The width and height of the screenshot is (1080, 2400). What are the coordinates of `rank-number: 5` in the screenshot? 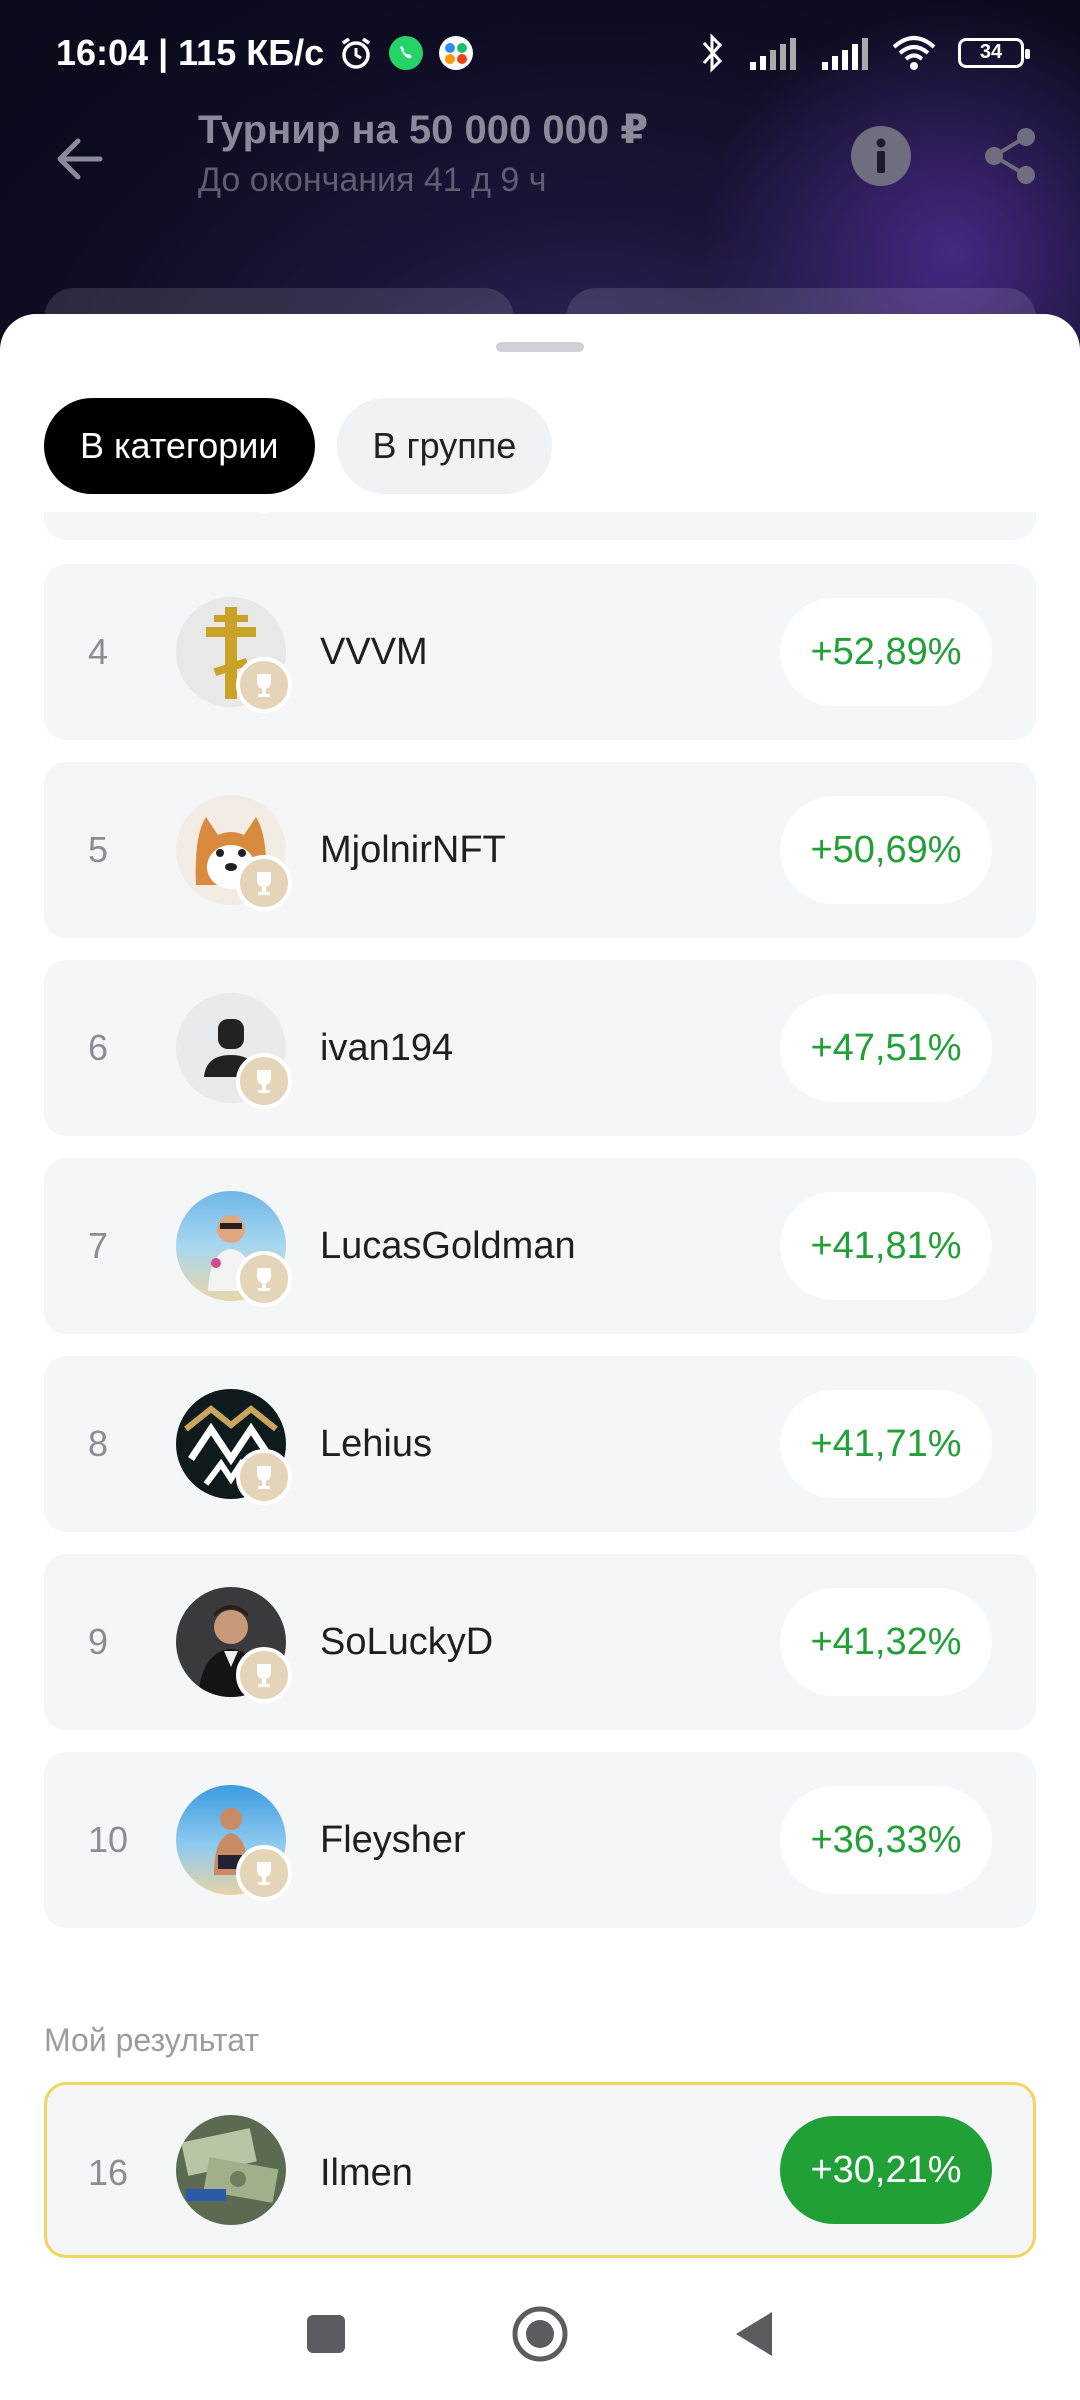 It's located at (98, 849).